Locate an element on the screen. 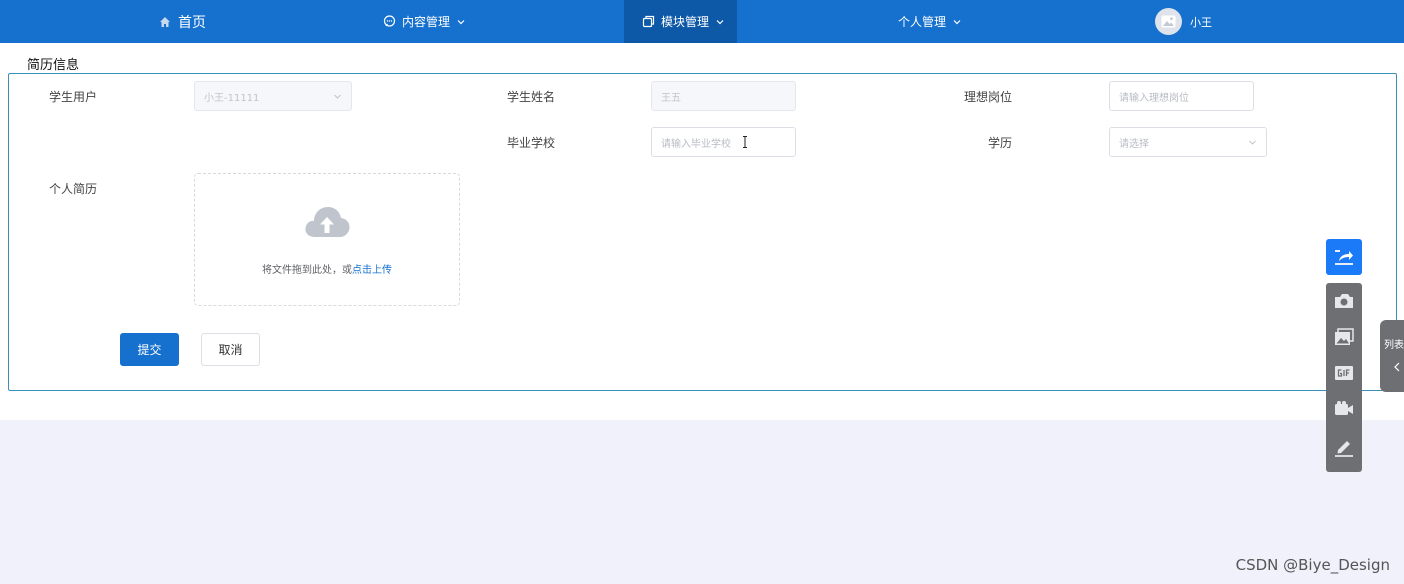 The width and height of the screenshot is (1404, 584). chat-icon is located at coordinates (389, 22).